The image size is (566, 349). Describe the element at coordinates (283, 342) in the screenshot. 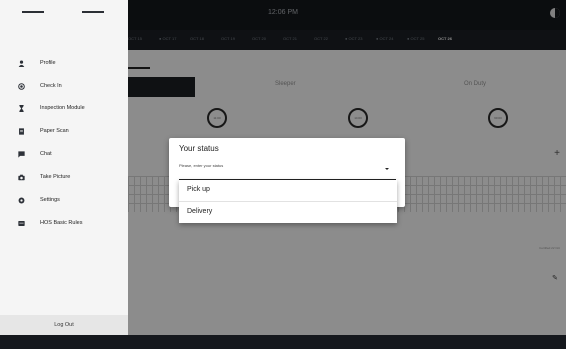

I see `bottom-bar` at that location.